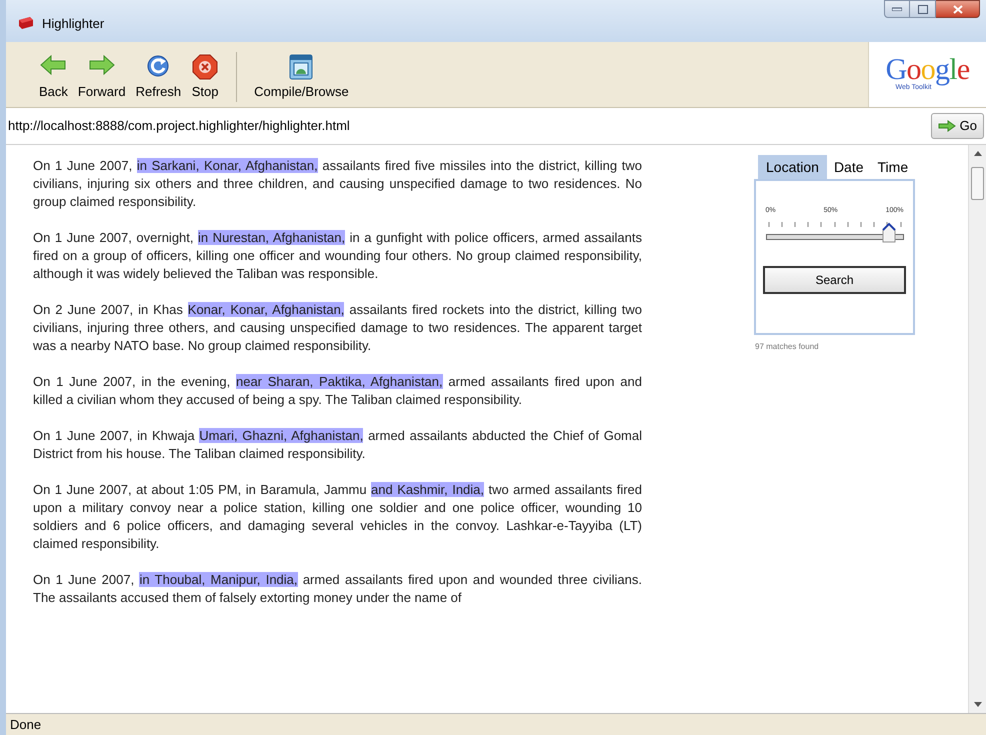  I want to click on toolbar-button: Forward, so click(101, 76).